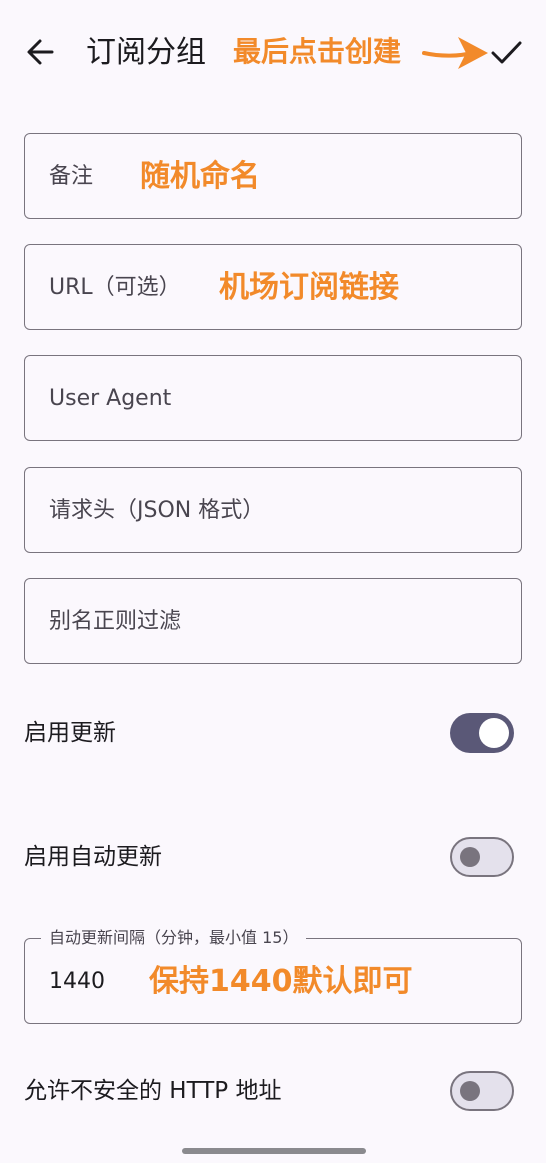  Describe the element at coordinates (273, 510) in the screenshot. I see `headers-field: 请求头（JSON 格式）` at that location.